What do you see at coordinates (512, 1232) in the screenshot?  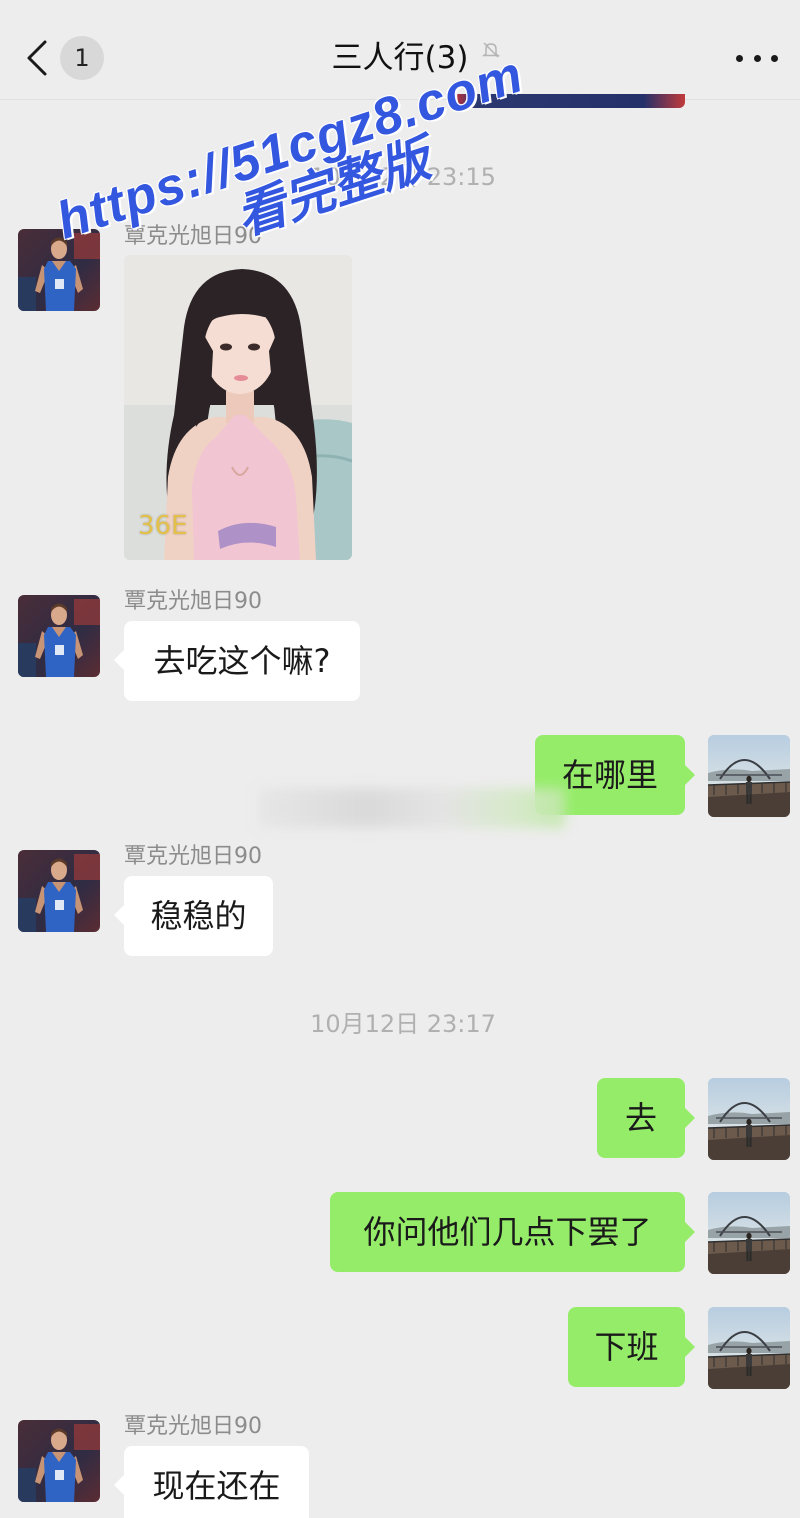 I see `message-bubble-self: 你问他们几点下罢了` at bounding box center [512, 1232].